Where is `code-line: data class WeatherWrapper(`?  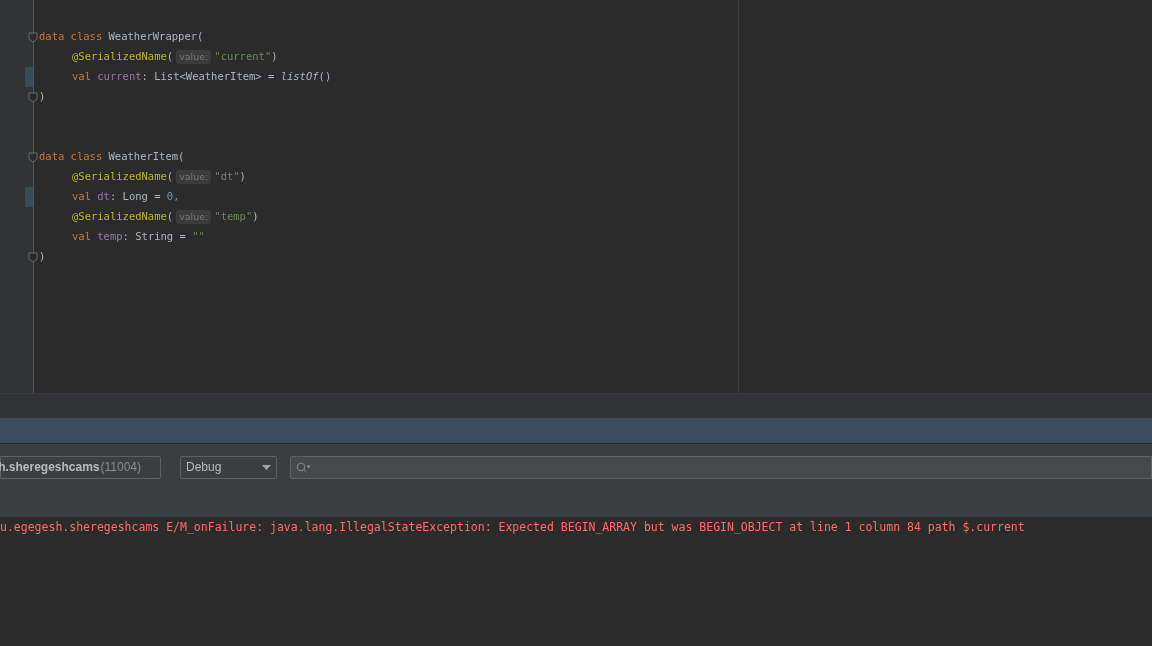 code-line: data class WeatherWrapper( is located at coordinates (121, 37).